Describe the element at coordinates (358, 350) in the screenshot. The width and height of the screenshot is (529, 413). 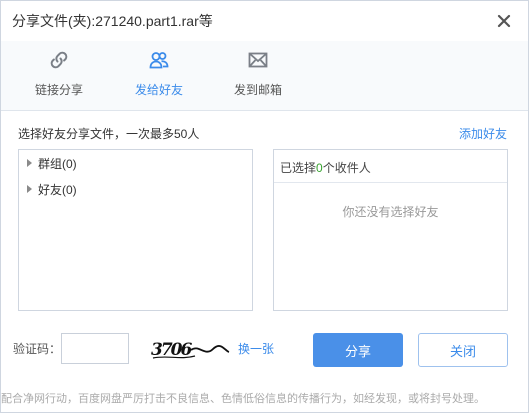
I see `share-button: 分享` at that location.